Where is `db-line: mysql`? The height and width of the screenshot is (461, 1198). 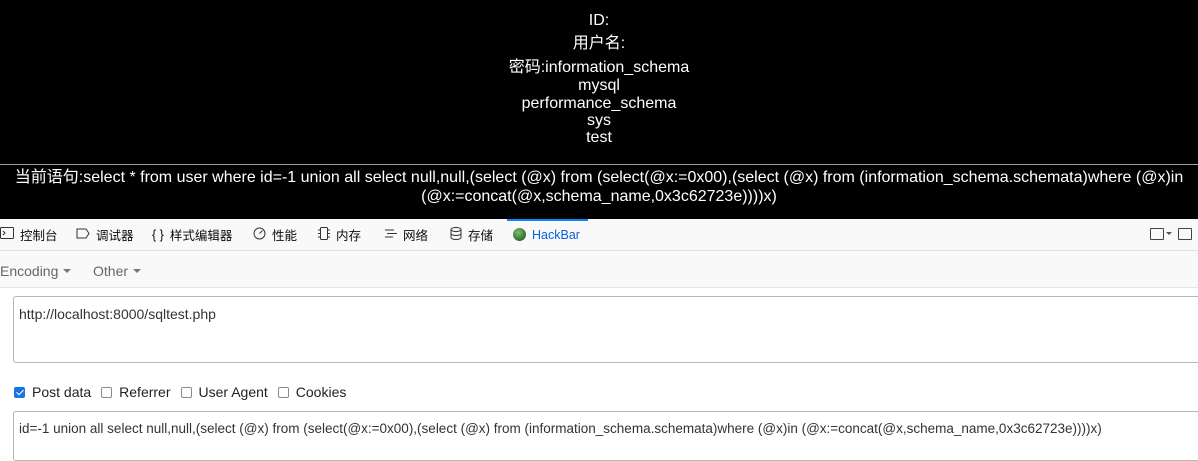
db-line: mysql is located at coordinates (599, 85).